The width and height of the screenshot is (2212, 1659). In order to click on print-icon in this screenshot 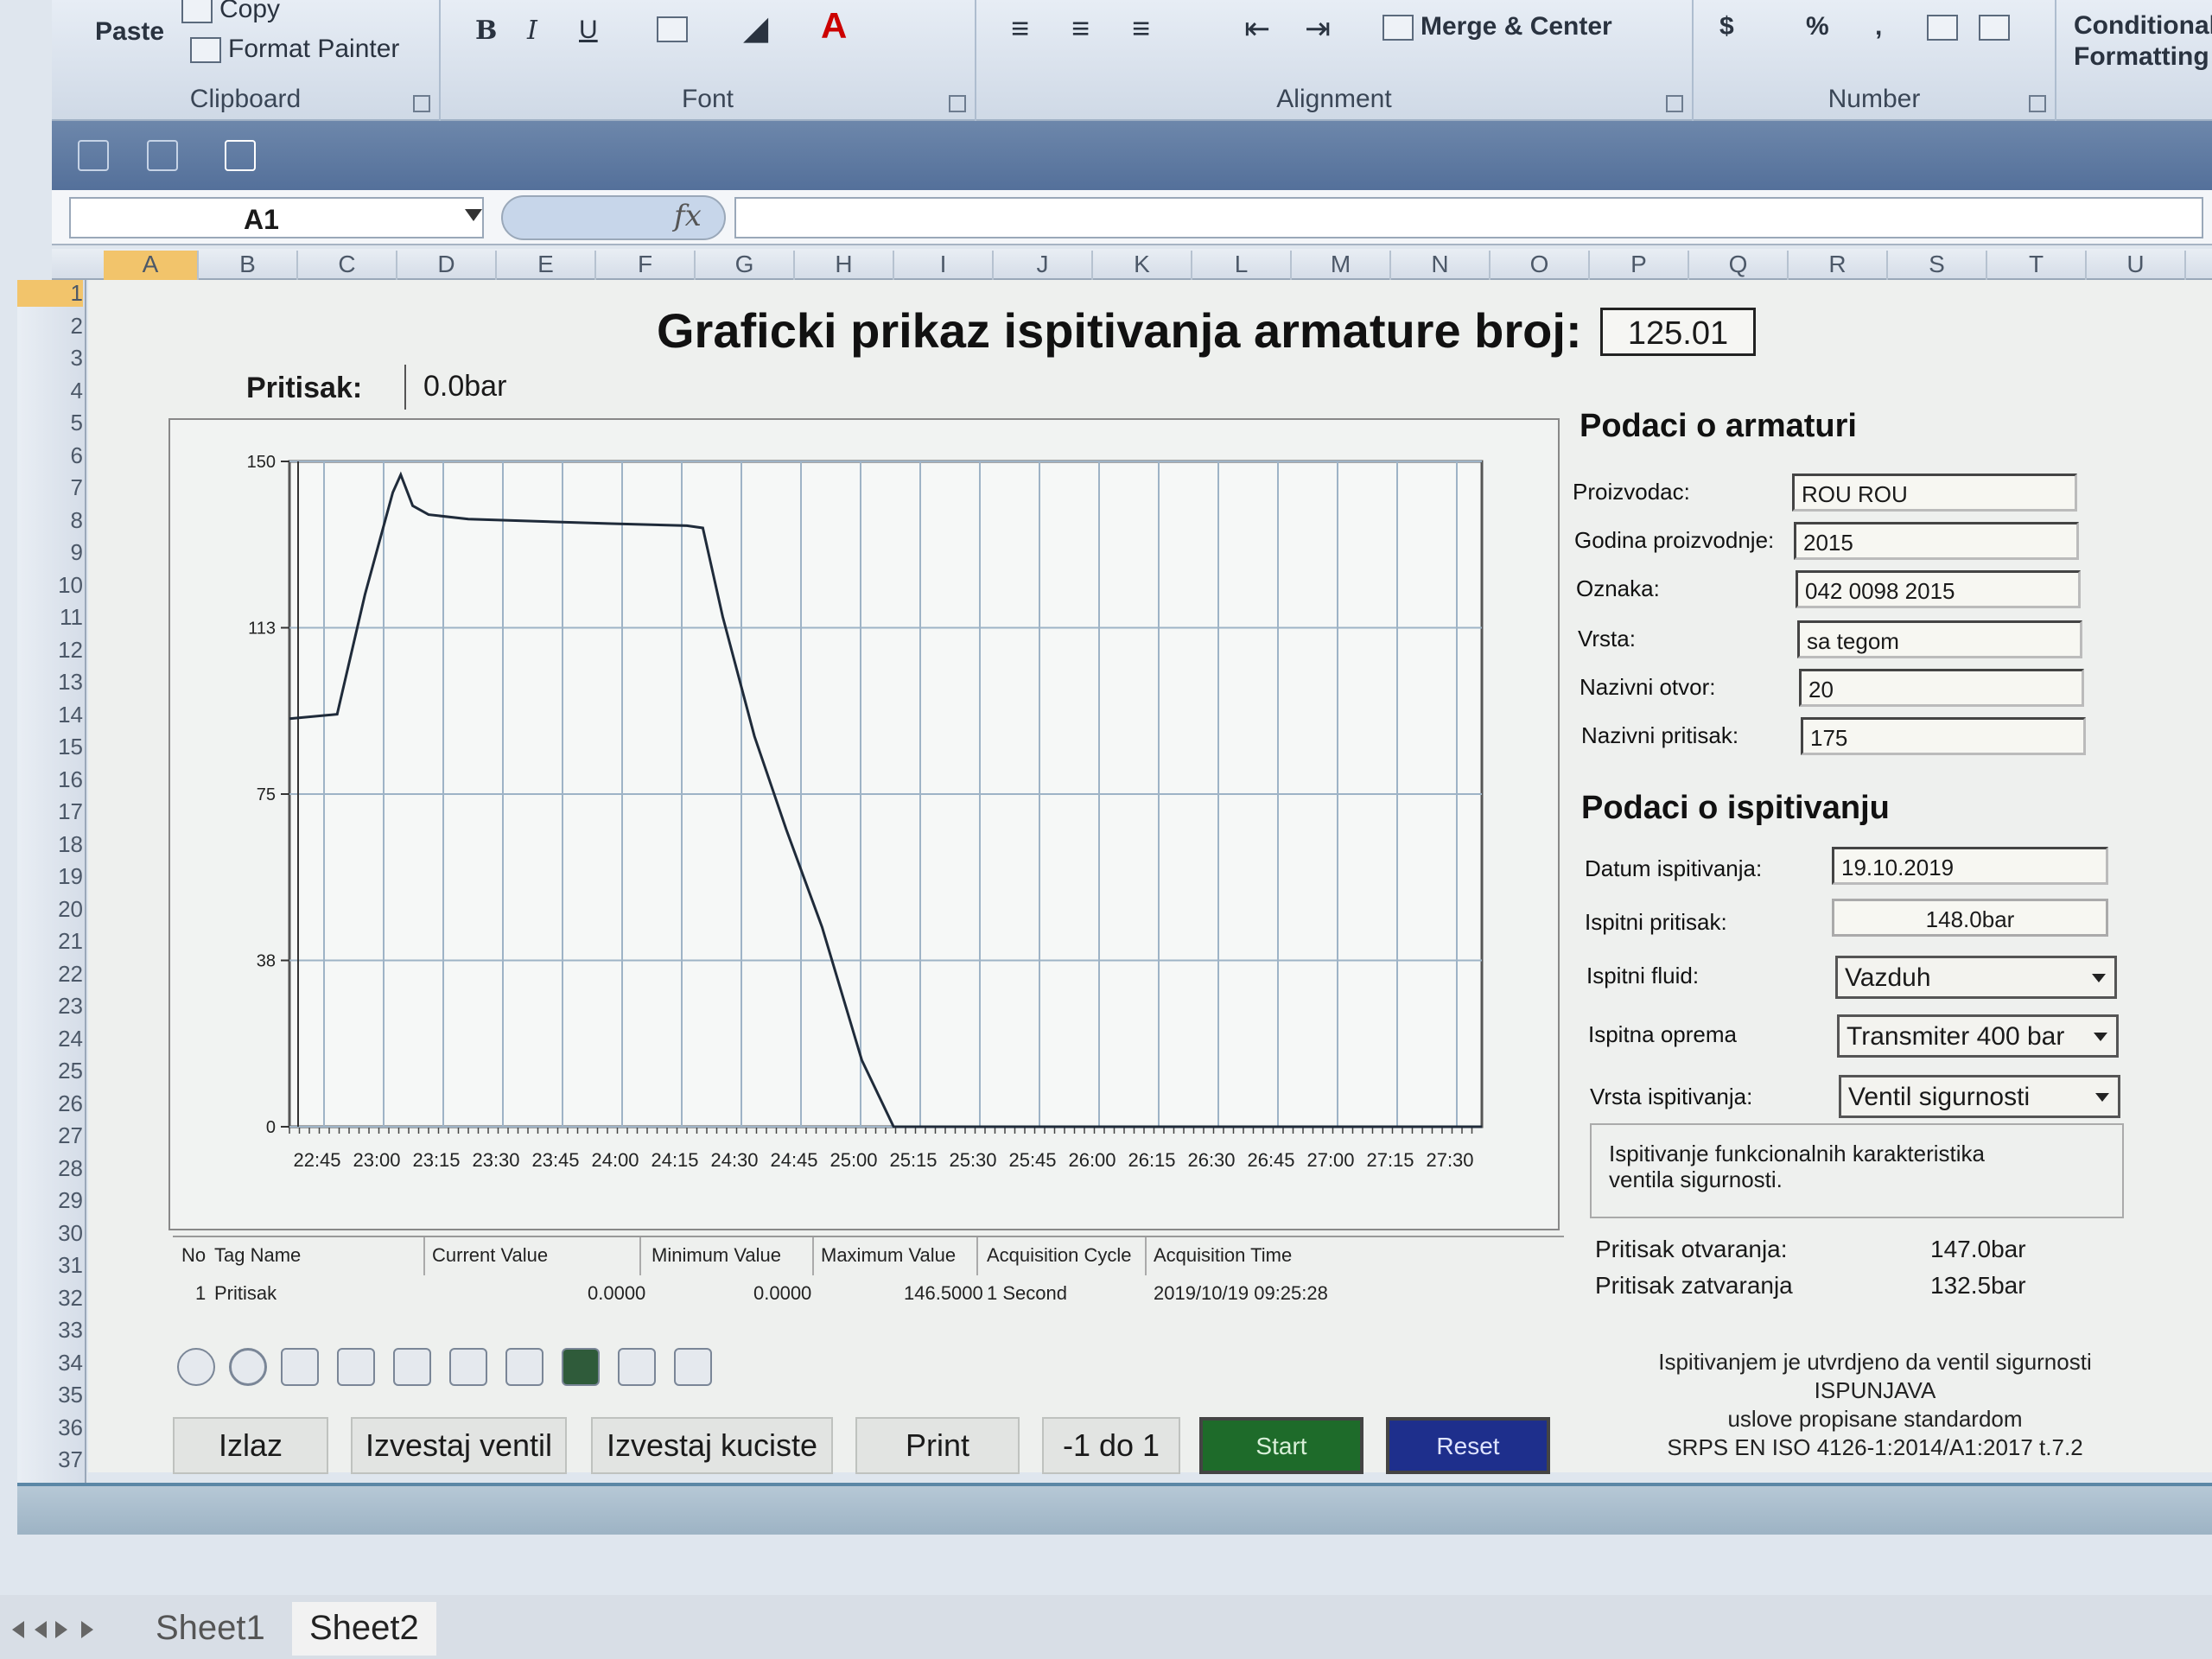, I will do `click(693, 1367)`.